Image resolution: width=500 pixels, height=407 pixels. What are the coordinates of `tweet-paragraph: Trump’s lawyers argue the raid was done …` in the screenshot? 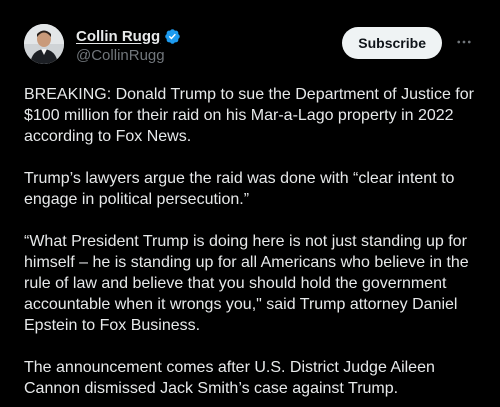 It's located at (239, 189).